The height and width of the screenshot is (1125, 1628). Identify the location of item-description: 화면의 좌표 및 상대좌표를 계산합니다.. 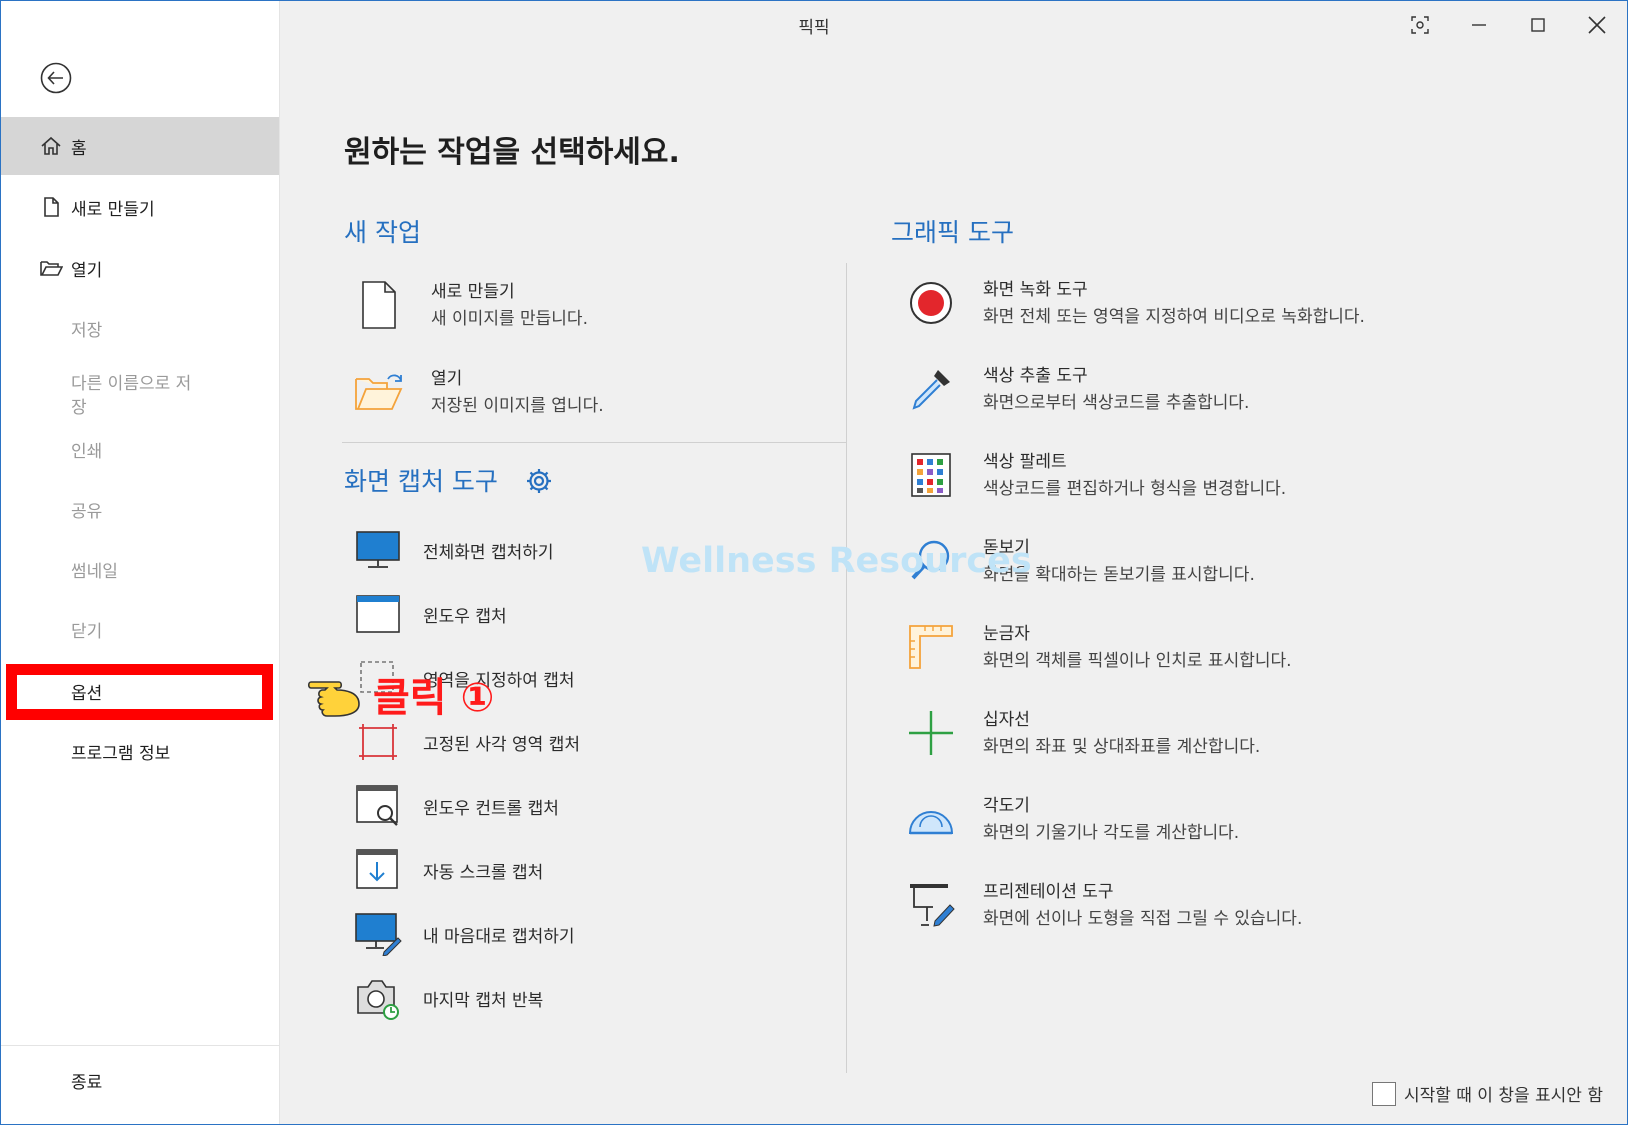
(1122, 747).